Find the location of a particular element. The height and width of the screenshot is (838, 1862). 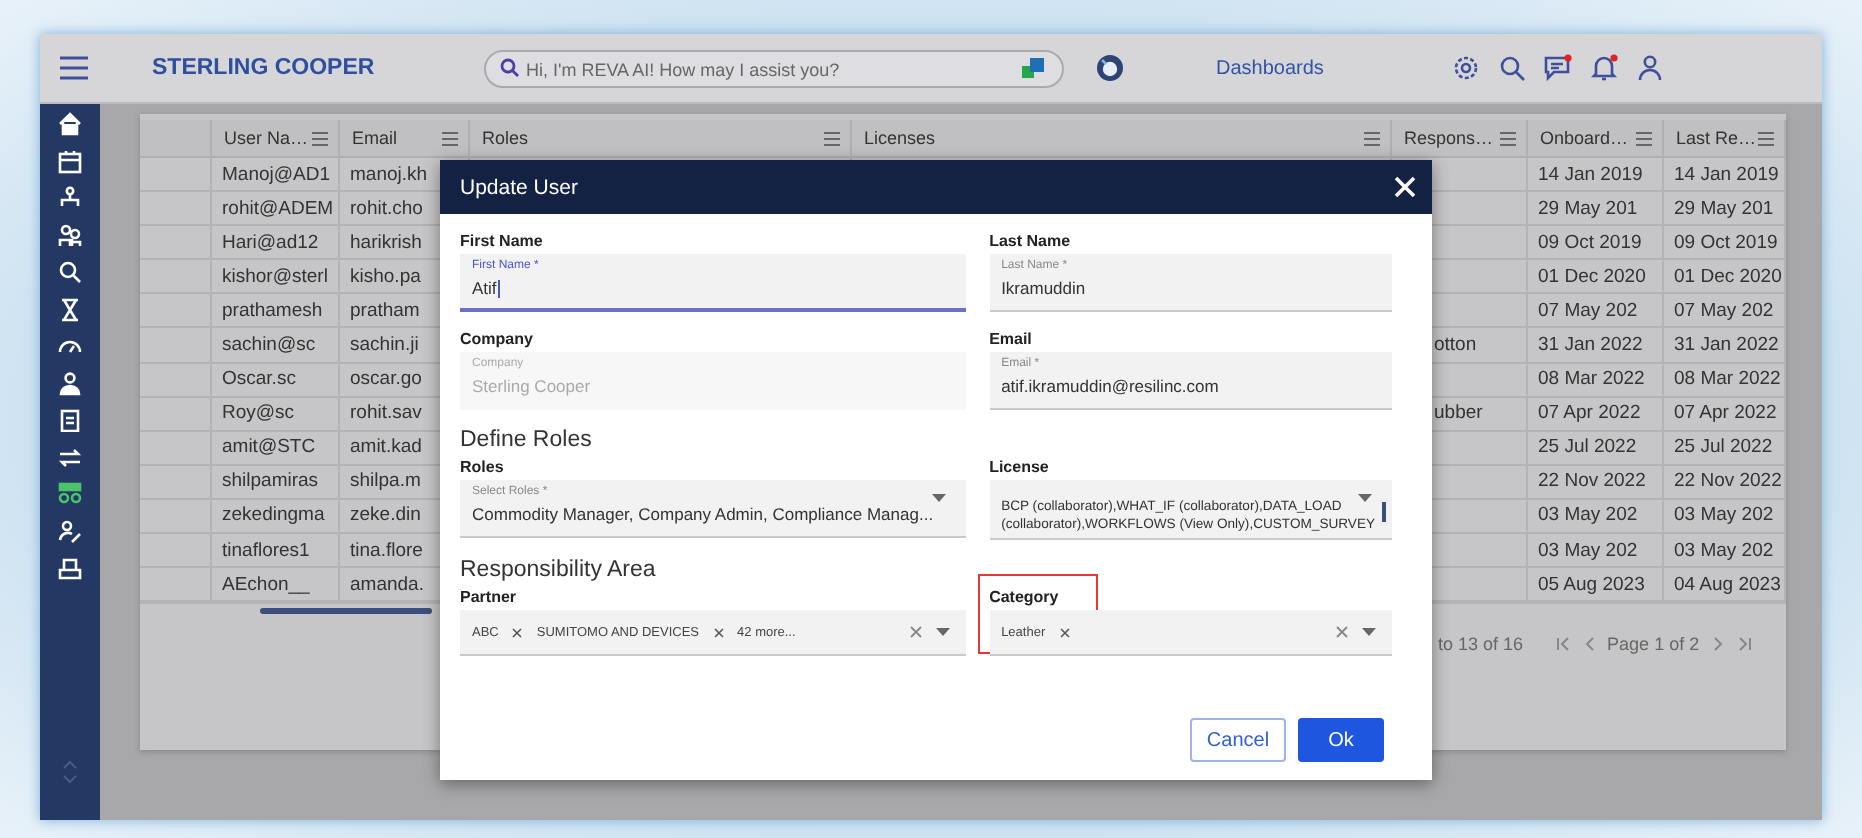

hierarchy-icon is located at coordinates (70, 198).